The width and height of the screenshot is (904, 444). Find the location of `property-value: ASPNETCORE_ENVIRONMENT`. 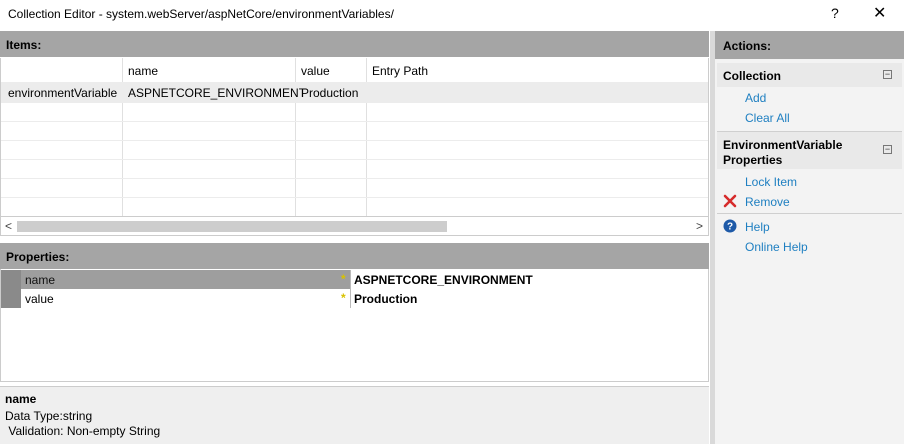

property-value: ASPNETCORE_ENVIRONMENT is located at coordinates (529, 279).